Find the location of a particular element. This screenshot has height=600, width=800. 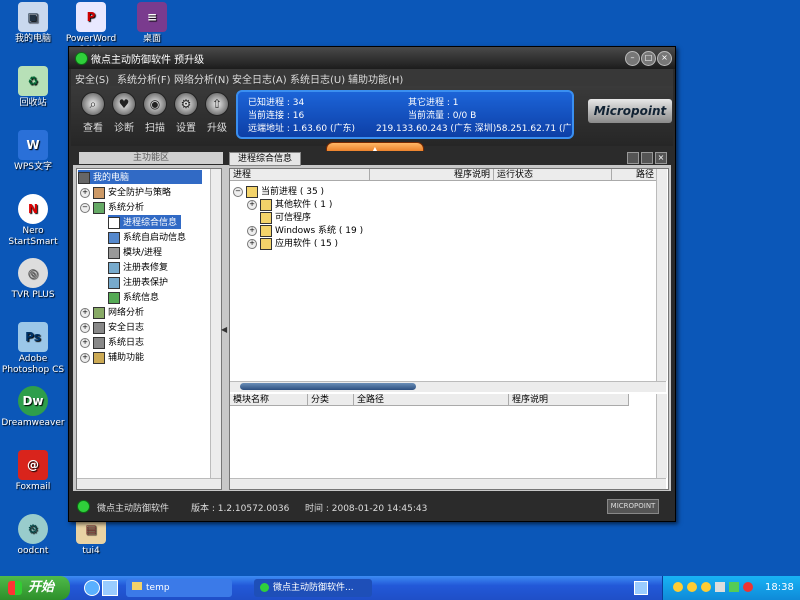

start-button: 开始 is located at coordinates (35, 588).